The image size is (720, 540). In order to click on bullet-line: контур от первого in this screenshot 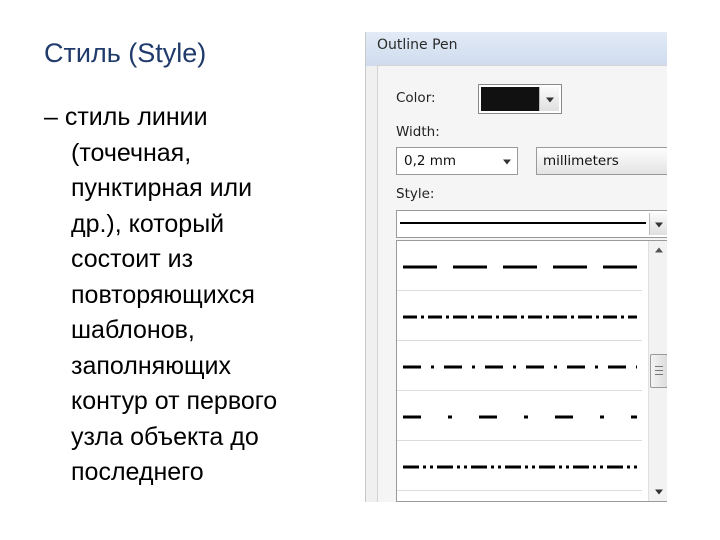, I will do `click(174, 401)`.